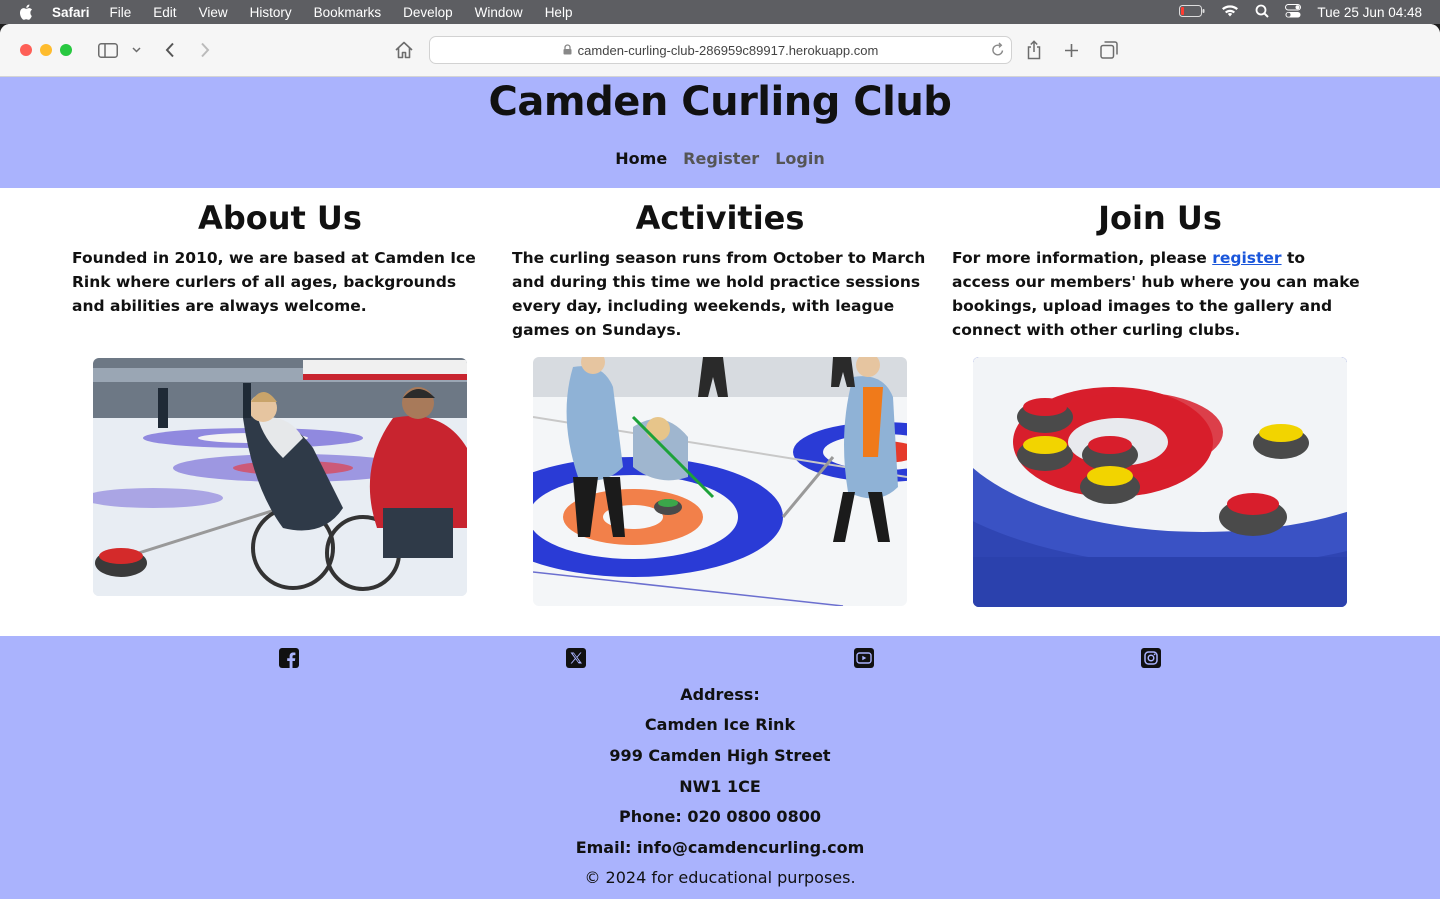  What do you see at coordinates (800, 158) in the screenshot?
I see `nav-login-link: Login` at bounding box center [800, 158].